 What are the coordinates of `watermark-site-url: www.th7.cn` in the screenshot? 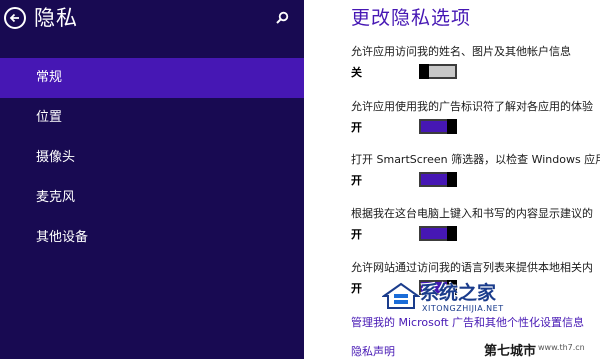 It's located at (561, 347).